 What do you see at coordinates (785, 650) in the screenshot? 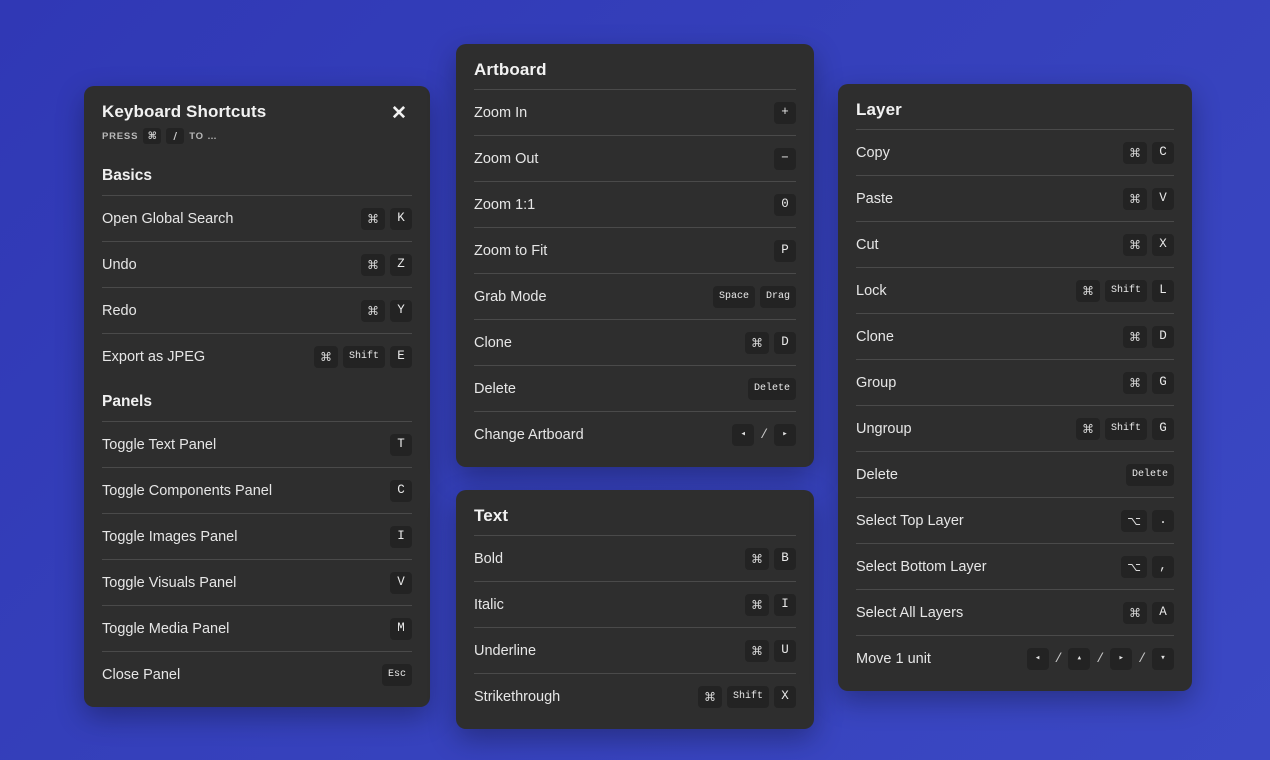
I see `key-badge: U` at bounding box center [785, 650].